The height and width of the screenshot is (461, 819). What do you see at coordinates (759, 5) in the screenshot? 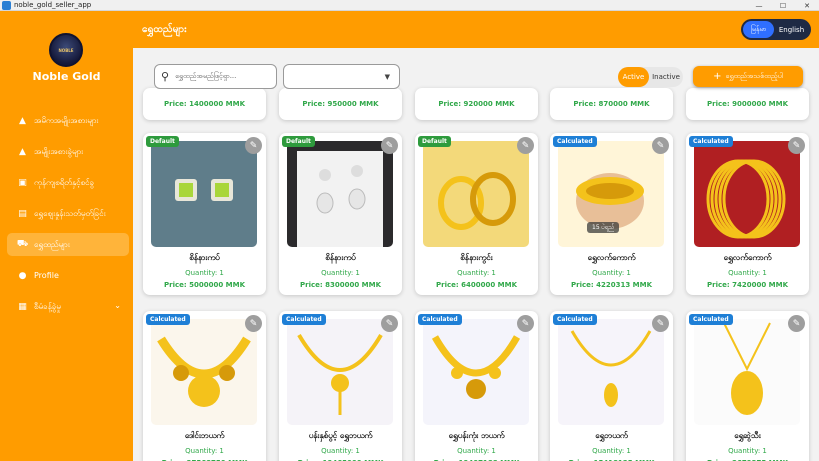
I see `minimize-button: —` at bounding box center [759, 5].